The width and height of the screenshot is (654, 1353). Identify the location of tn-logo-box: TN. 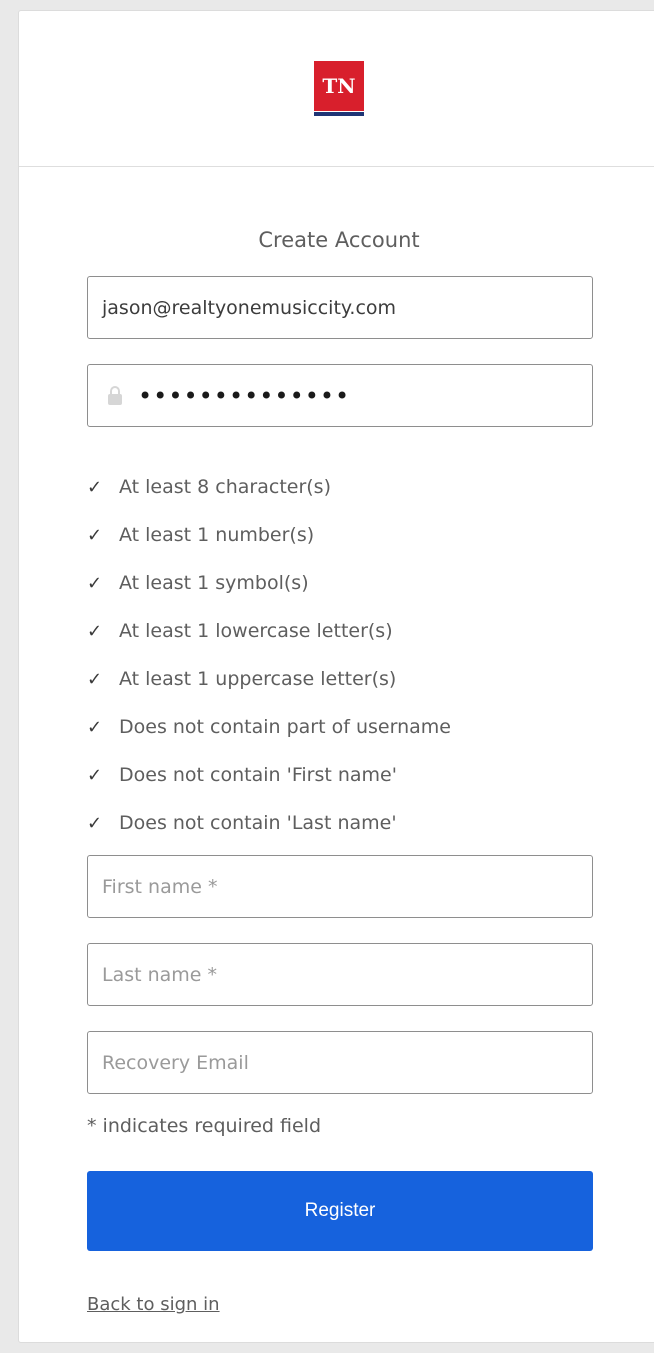
(339, 86).